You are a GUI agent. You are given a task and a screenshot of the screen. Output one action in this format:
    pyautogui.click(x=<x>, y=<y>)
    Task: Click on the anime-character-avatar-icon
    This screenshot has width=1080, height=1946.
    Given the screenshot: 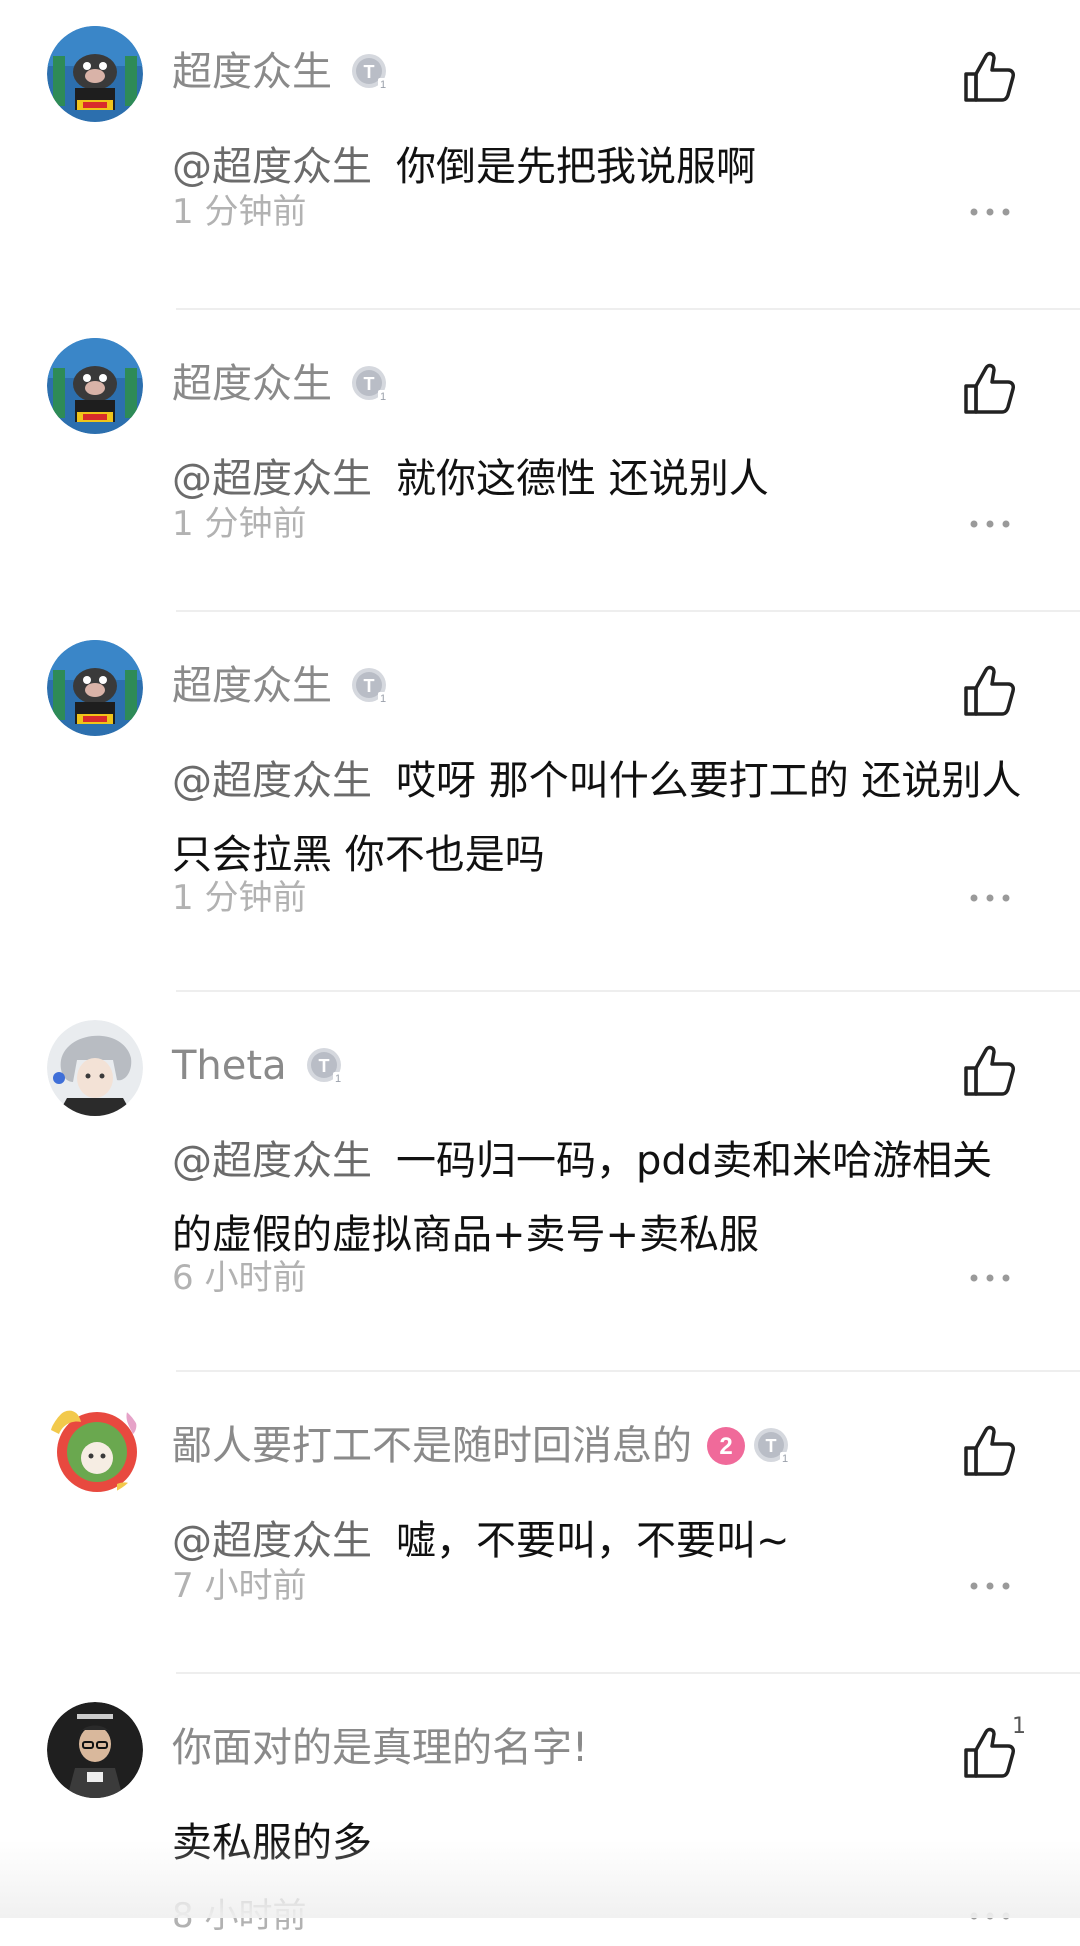 What is the action you would take?
    pyautogui.click(x=95, y=1068)
    